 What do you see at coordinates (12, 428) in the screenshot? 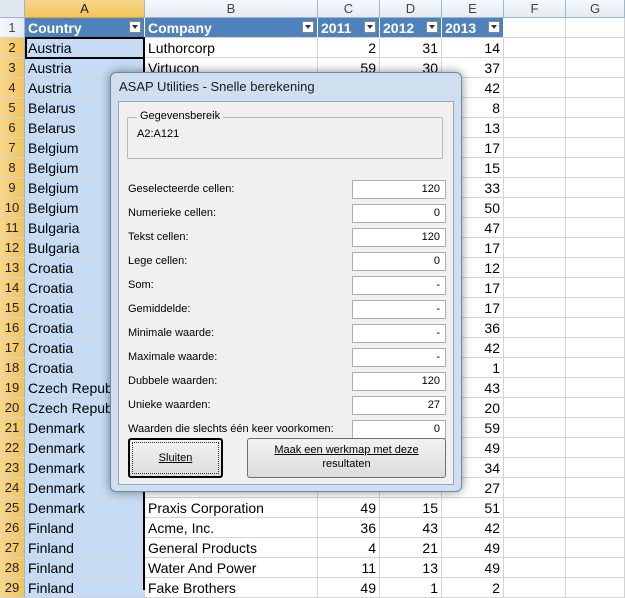
I see `row-header: 21` at bounding box center [12, 428].